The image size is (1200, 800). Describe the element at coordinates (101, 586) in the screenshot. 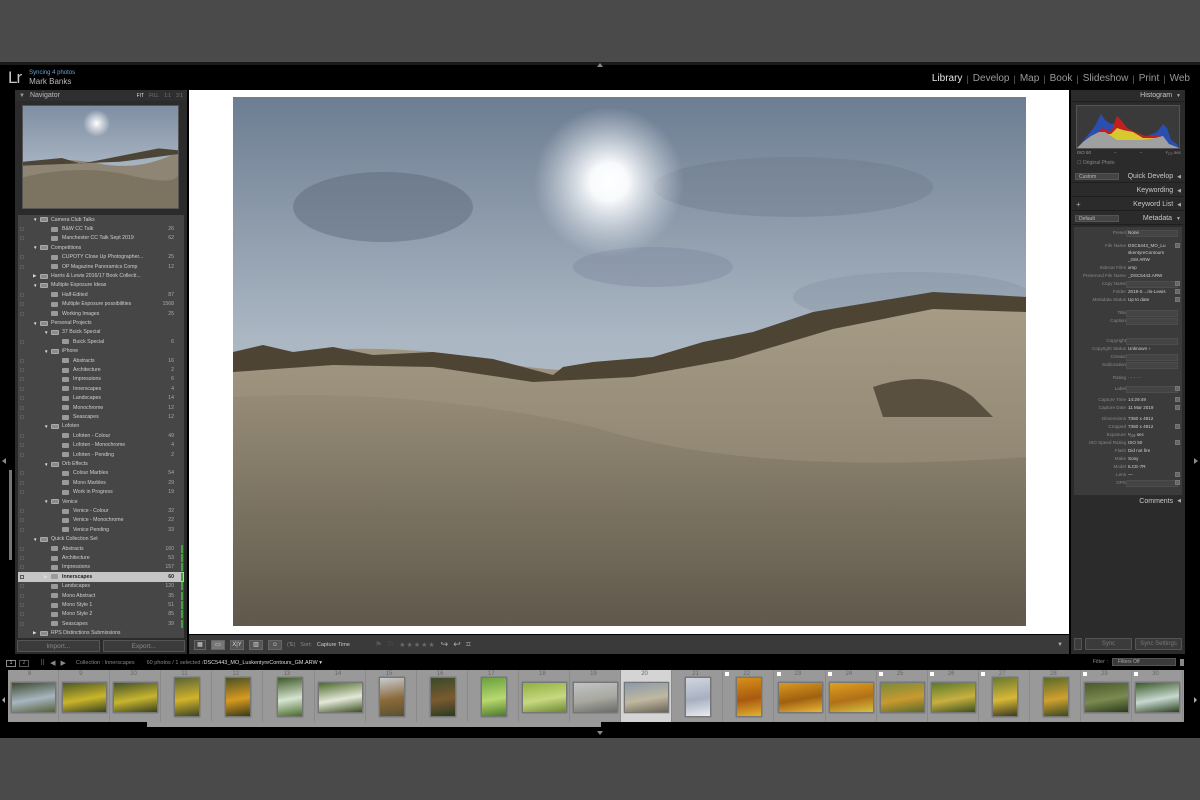

I see `collection-item: Landscapes 120` at that location.